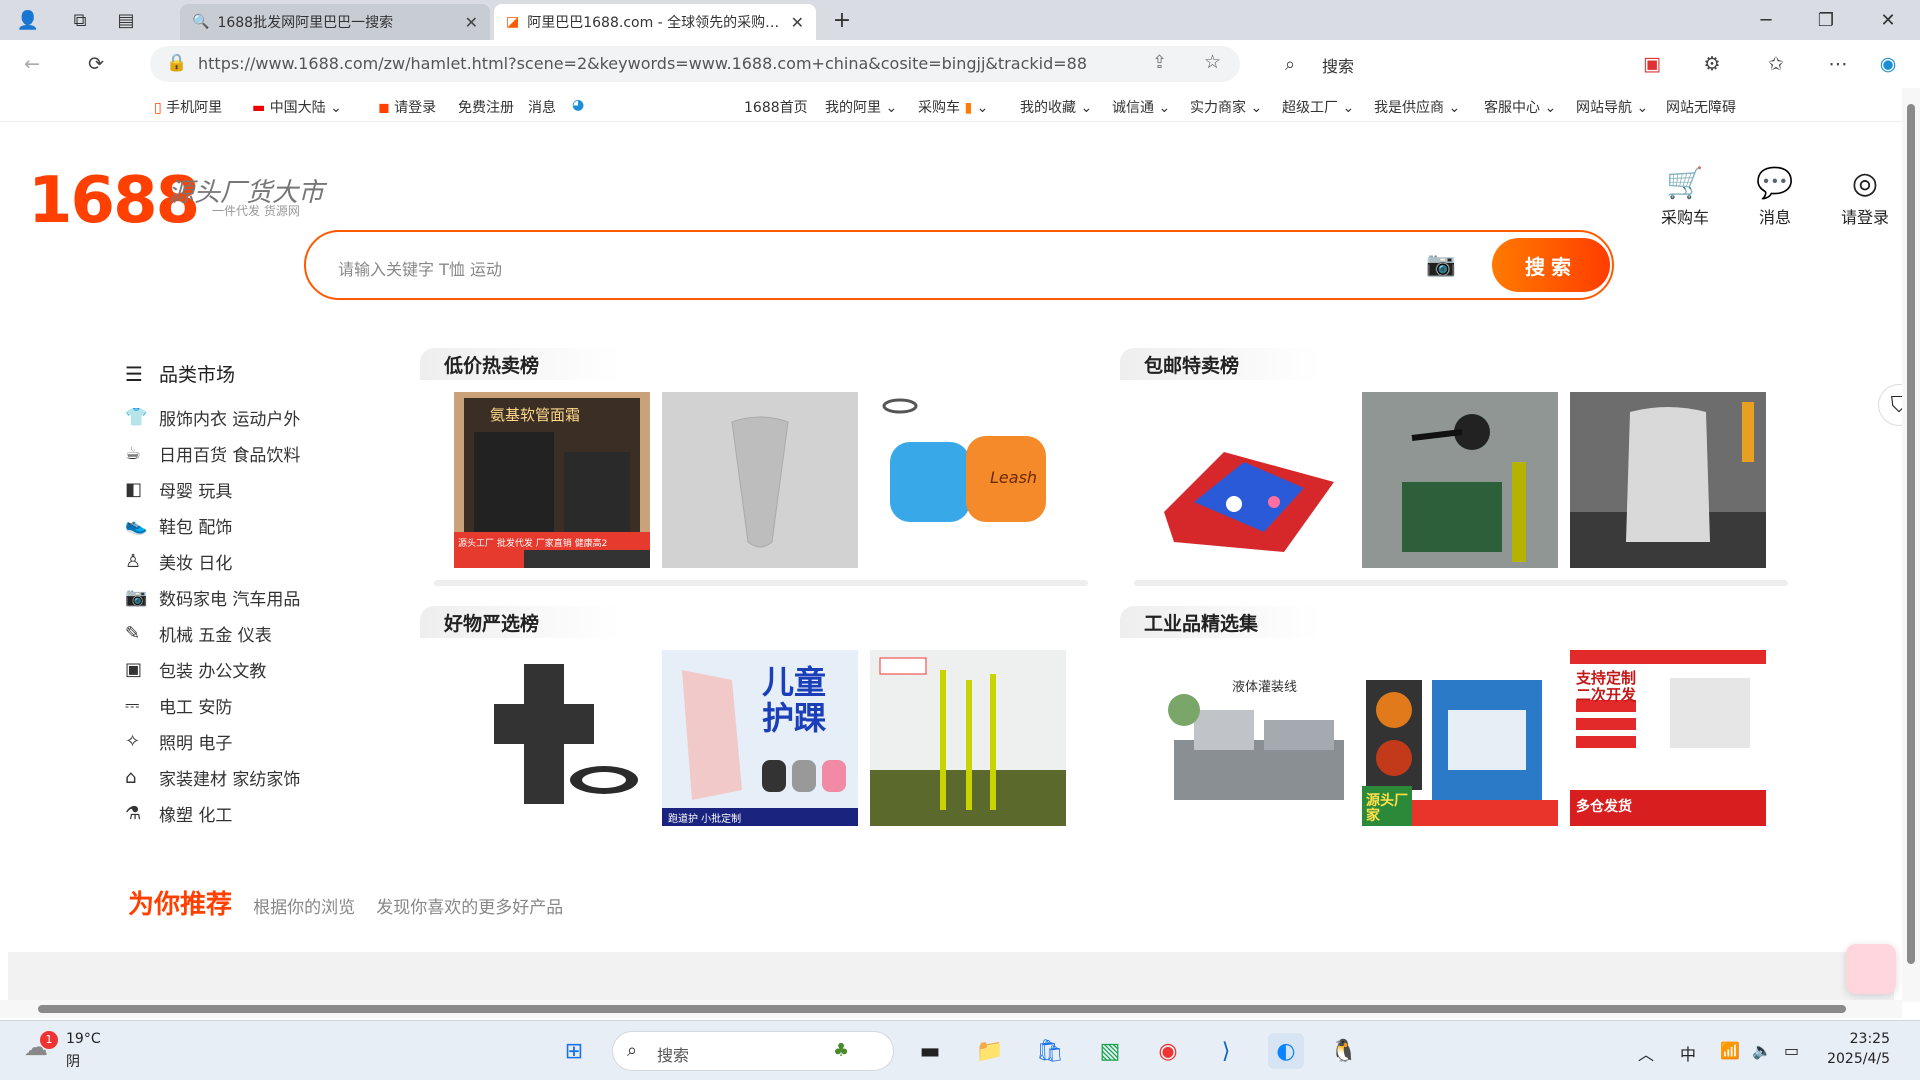 The image size is (1920, 1080). What do you see at coordinates (188, 107) in the screenshot?
I see `mobile-ali-link: ▯ 手机阿里` at bounding box center [188, 107].